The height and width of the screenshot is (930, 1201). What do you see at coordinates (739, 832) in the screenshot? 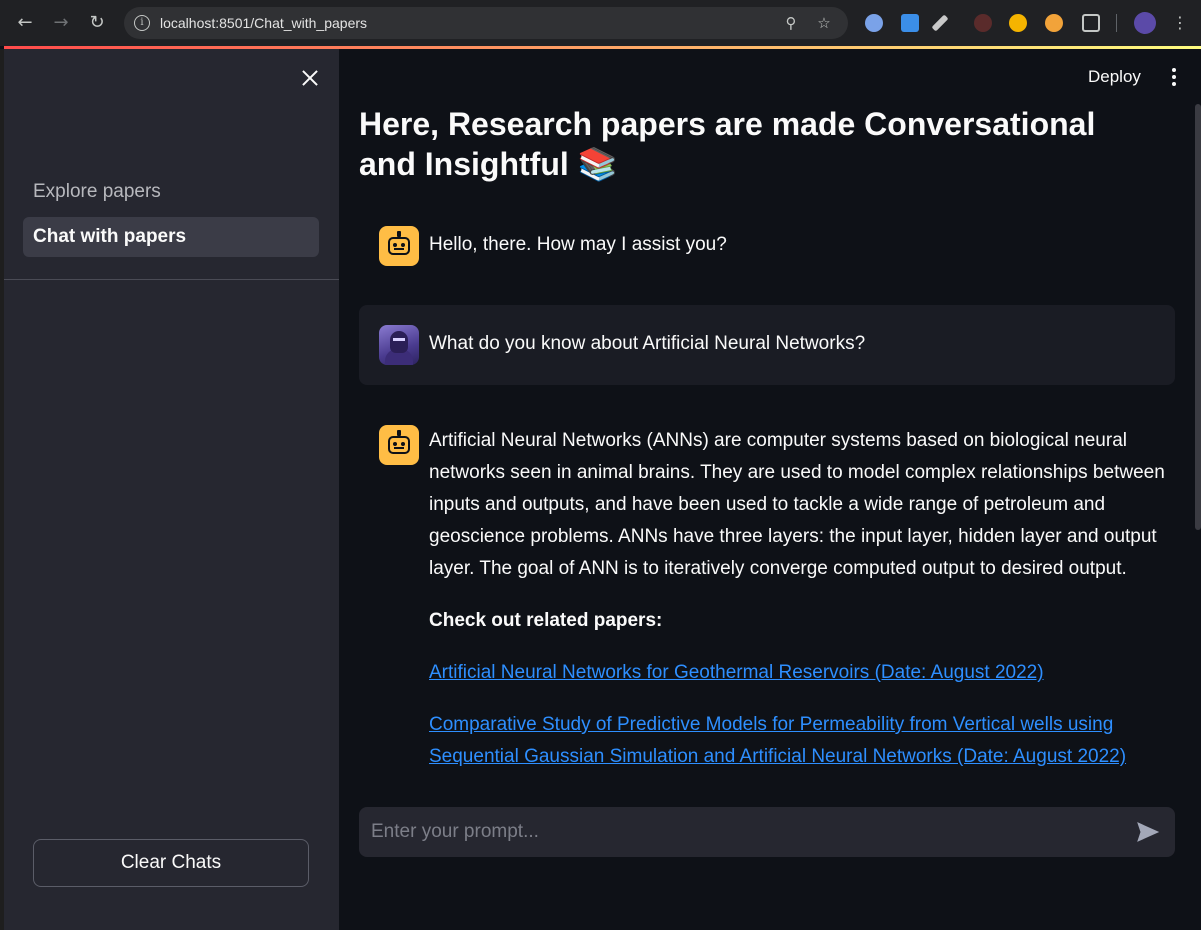
I see `chat-prompt-input` at bounding box center [739, 832].